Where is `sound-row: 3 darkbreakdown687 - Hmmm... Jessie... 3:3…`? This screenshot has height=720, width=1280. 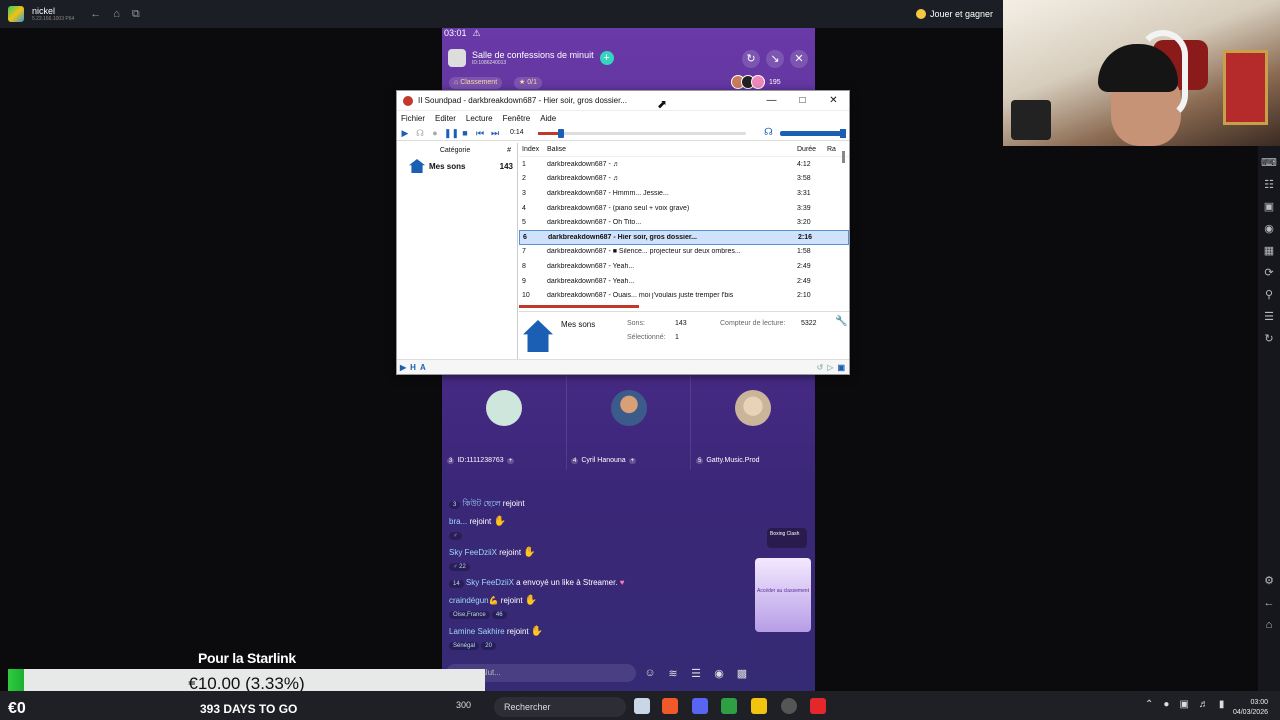 sound-row: 3 darkbreakdown687 - Hmmm... Jessie... 3:3… is located at coordinates (684, 193).